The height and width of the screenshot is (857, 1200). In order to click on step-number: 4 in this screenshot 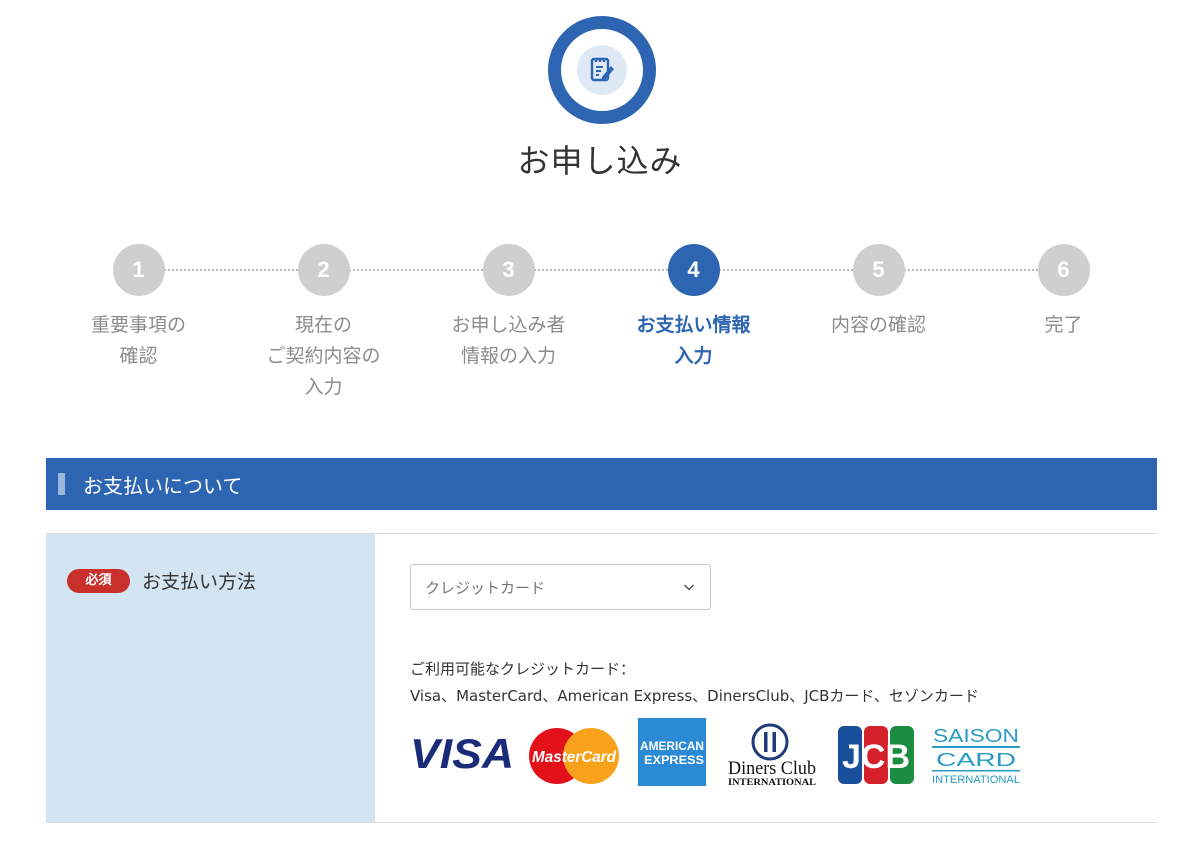, I will do `click(693, 270)`.